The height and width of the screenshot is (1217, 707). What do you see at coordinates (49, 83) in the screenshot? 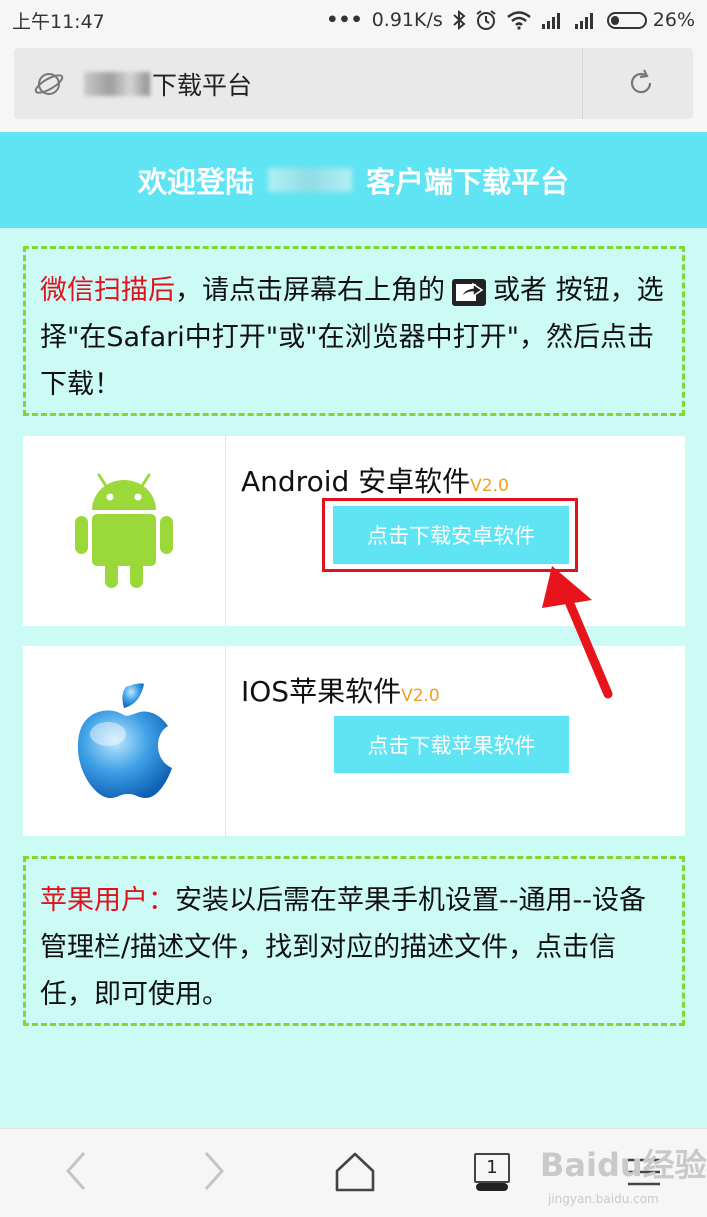
I see `globe-icon` at bounding box center [49, 83].